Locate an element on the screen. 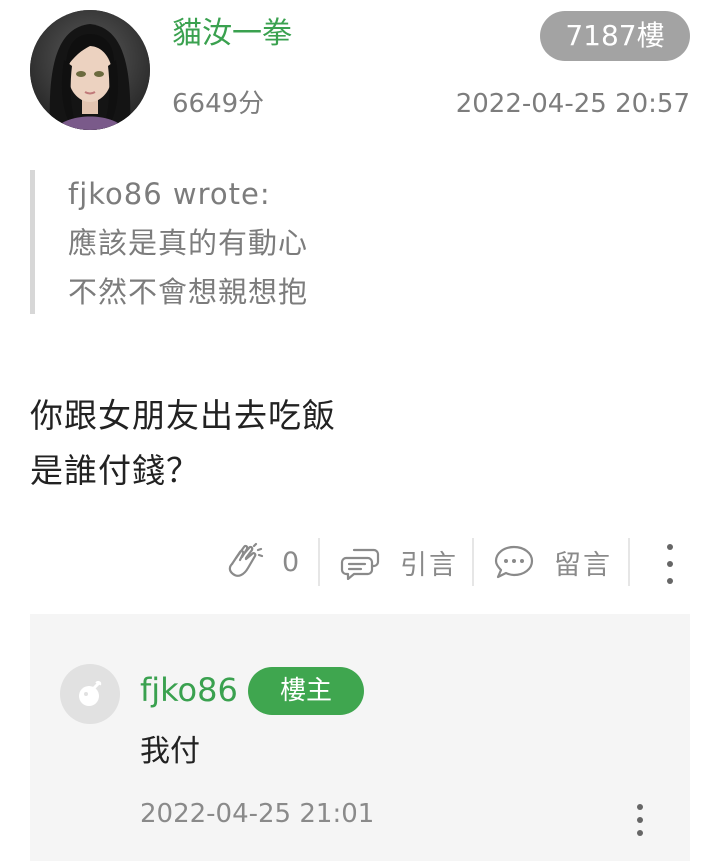  more-options-button is located at coordinates (670, 564).